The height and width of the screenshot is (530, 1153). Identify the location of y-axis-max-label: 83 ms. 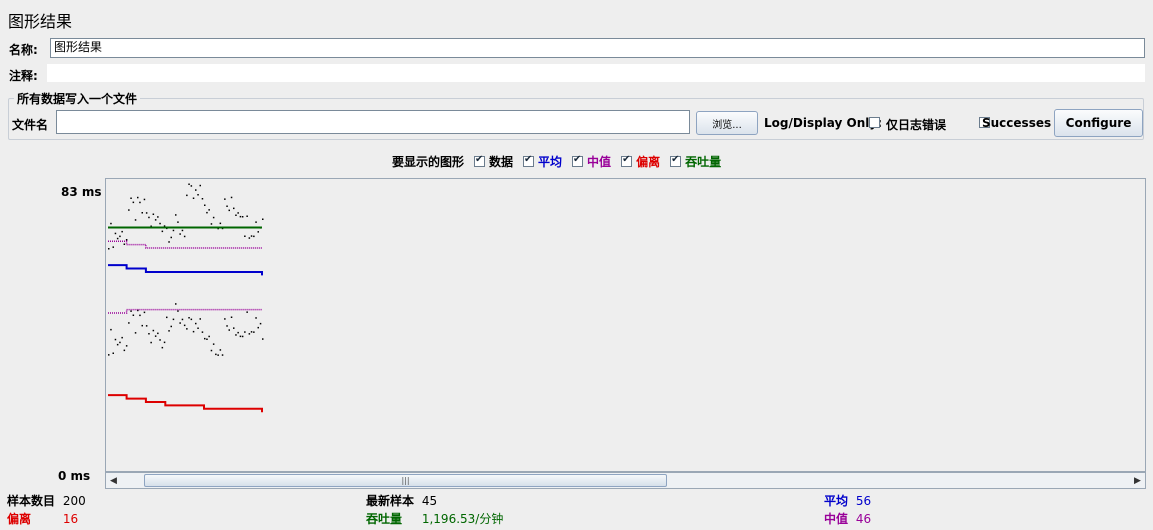
(81, 192).